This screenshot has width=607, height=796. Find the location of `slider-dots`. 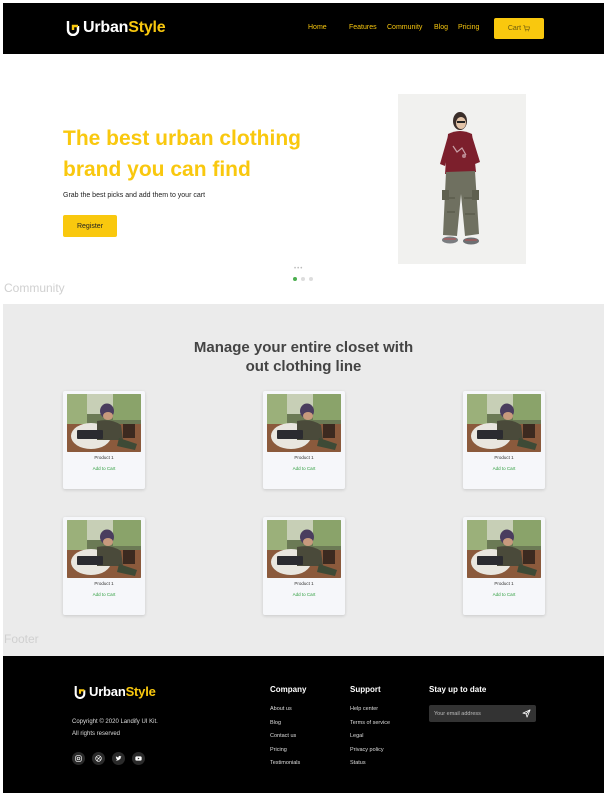

slider-dots is located at coordinates (303, 279).